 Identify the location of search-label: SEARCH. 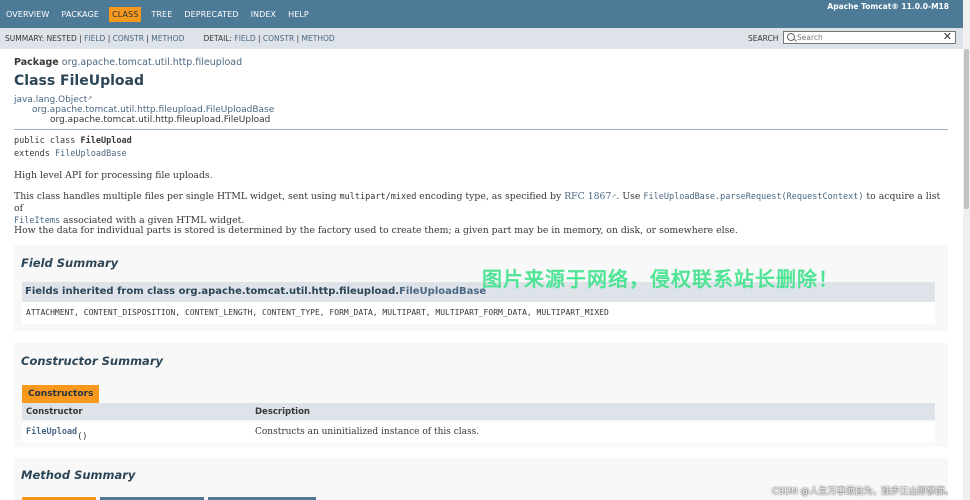
(763, 38).